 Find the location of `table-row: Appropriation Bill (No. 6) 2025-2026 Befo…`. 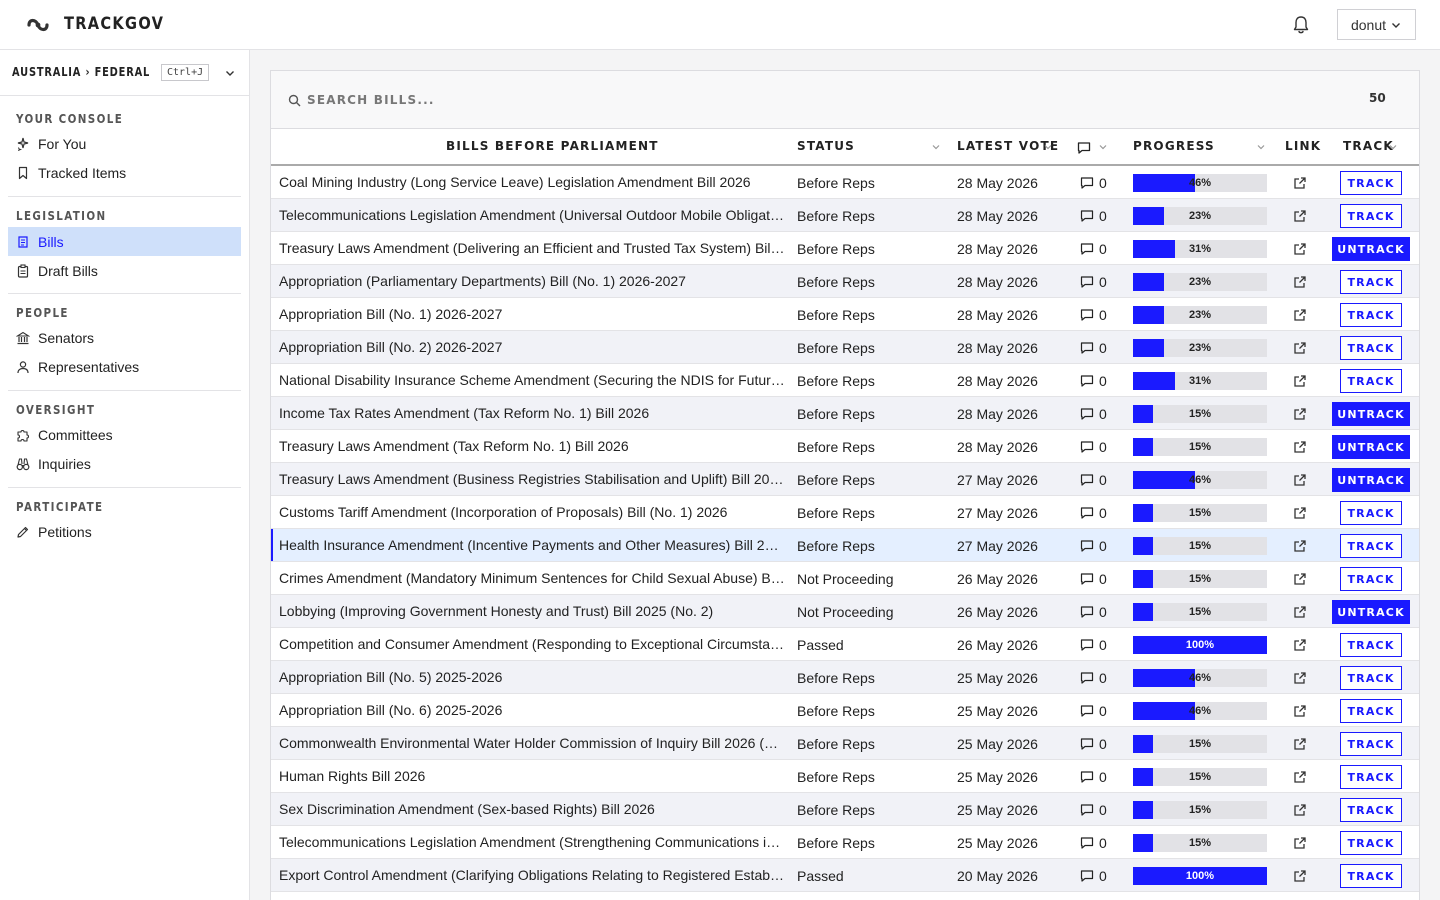

table-row: Appropriation Bill (No. 6) 2025-2026 Befo… is located at coordinates (845, 710).